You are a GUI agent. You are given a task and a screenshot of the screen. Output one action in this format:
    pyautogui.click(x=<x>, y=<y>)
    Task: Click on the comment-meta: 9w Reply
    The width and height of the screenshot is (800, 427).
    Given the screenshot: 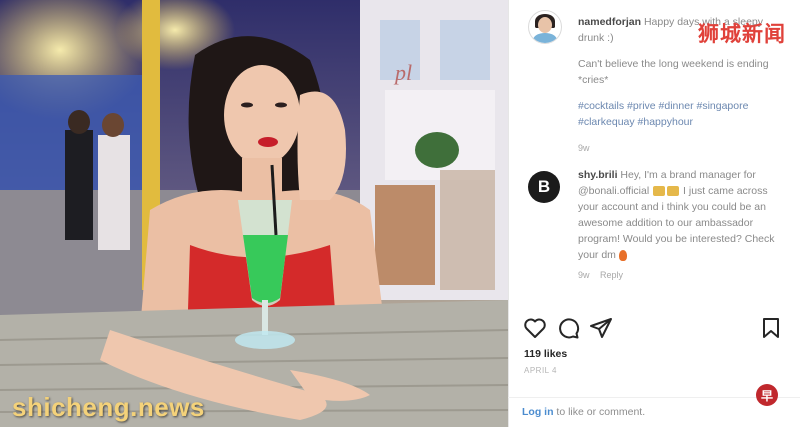 What is the action you would take?
    pyautogui.click(x=678, y=275)
    